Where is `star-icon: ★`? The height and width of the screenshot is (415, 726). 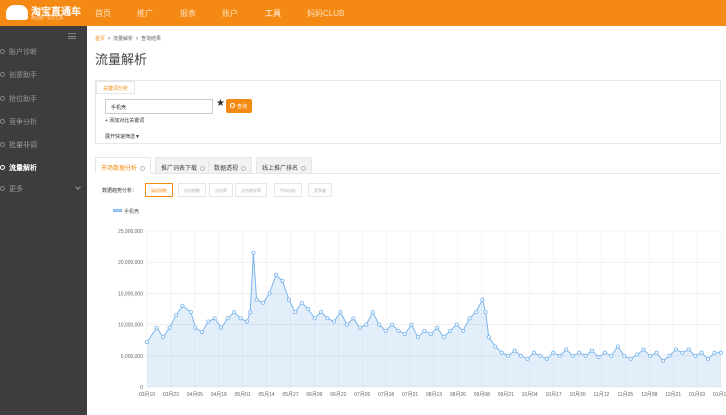 star-icon: ★ is located at coordinates (220, 103).